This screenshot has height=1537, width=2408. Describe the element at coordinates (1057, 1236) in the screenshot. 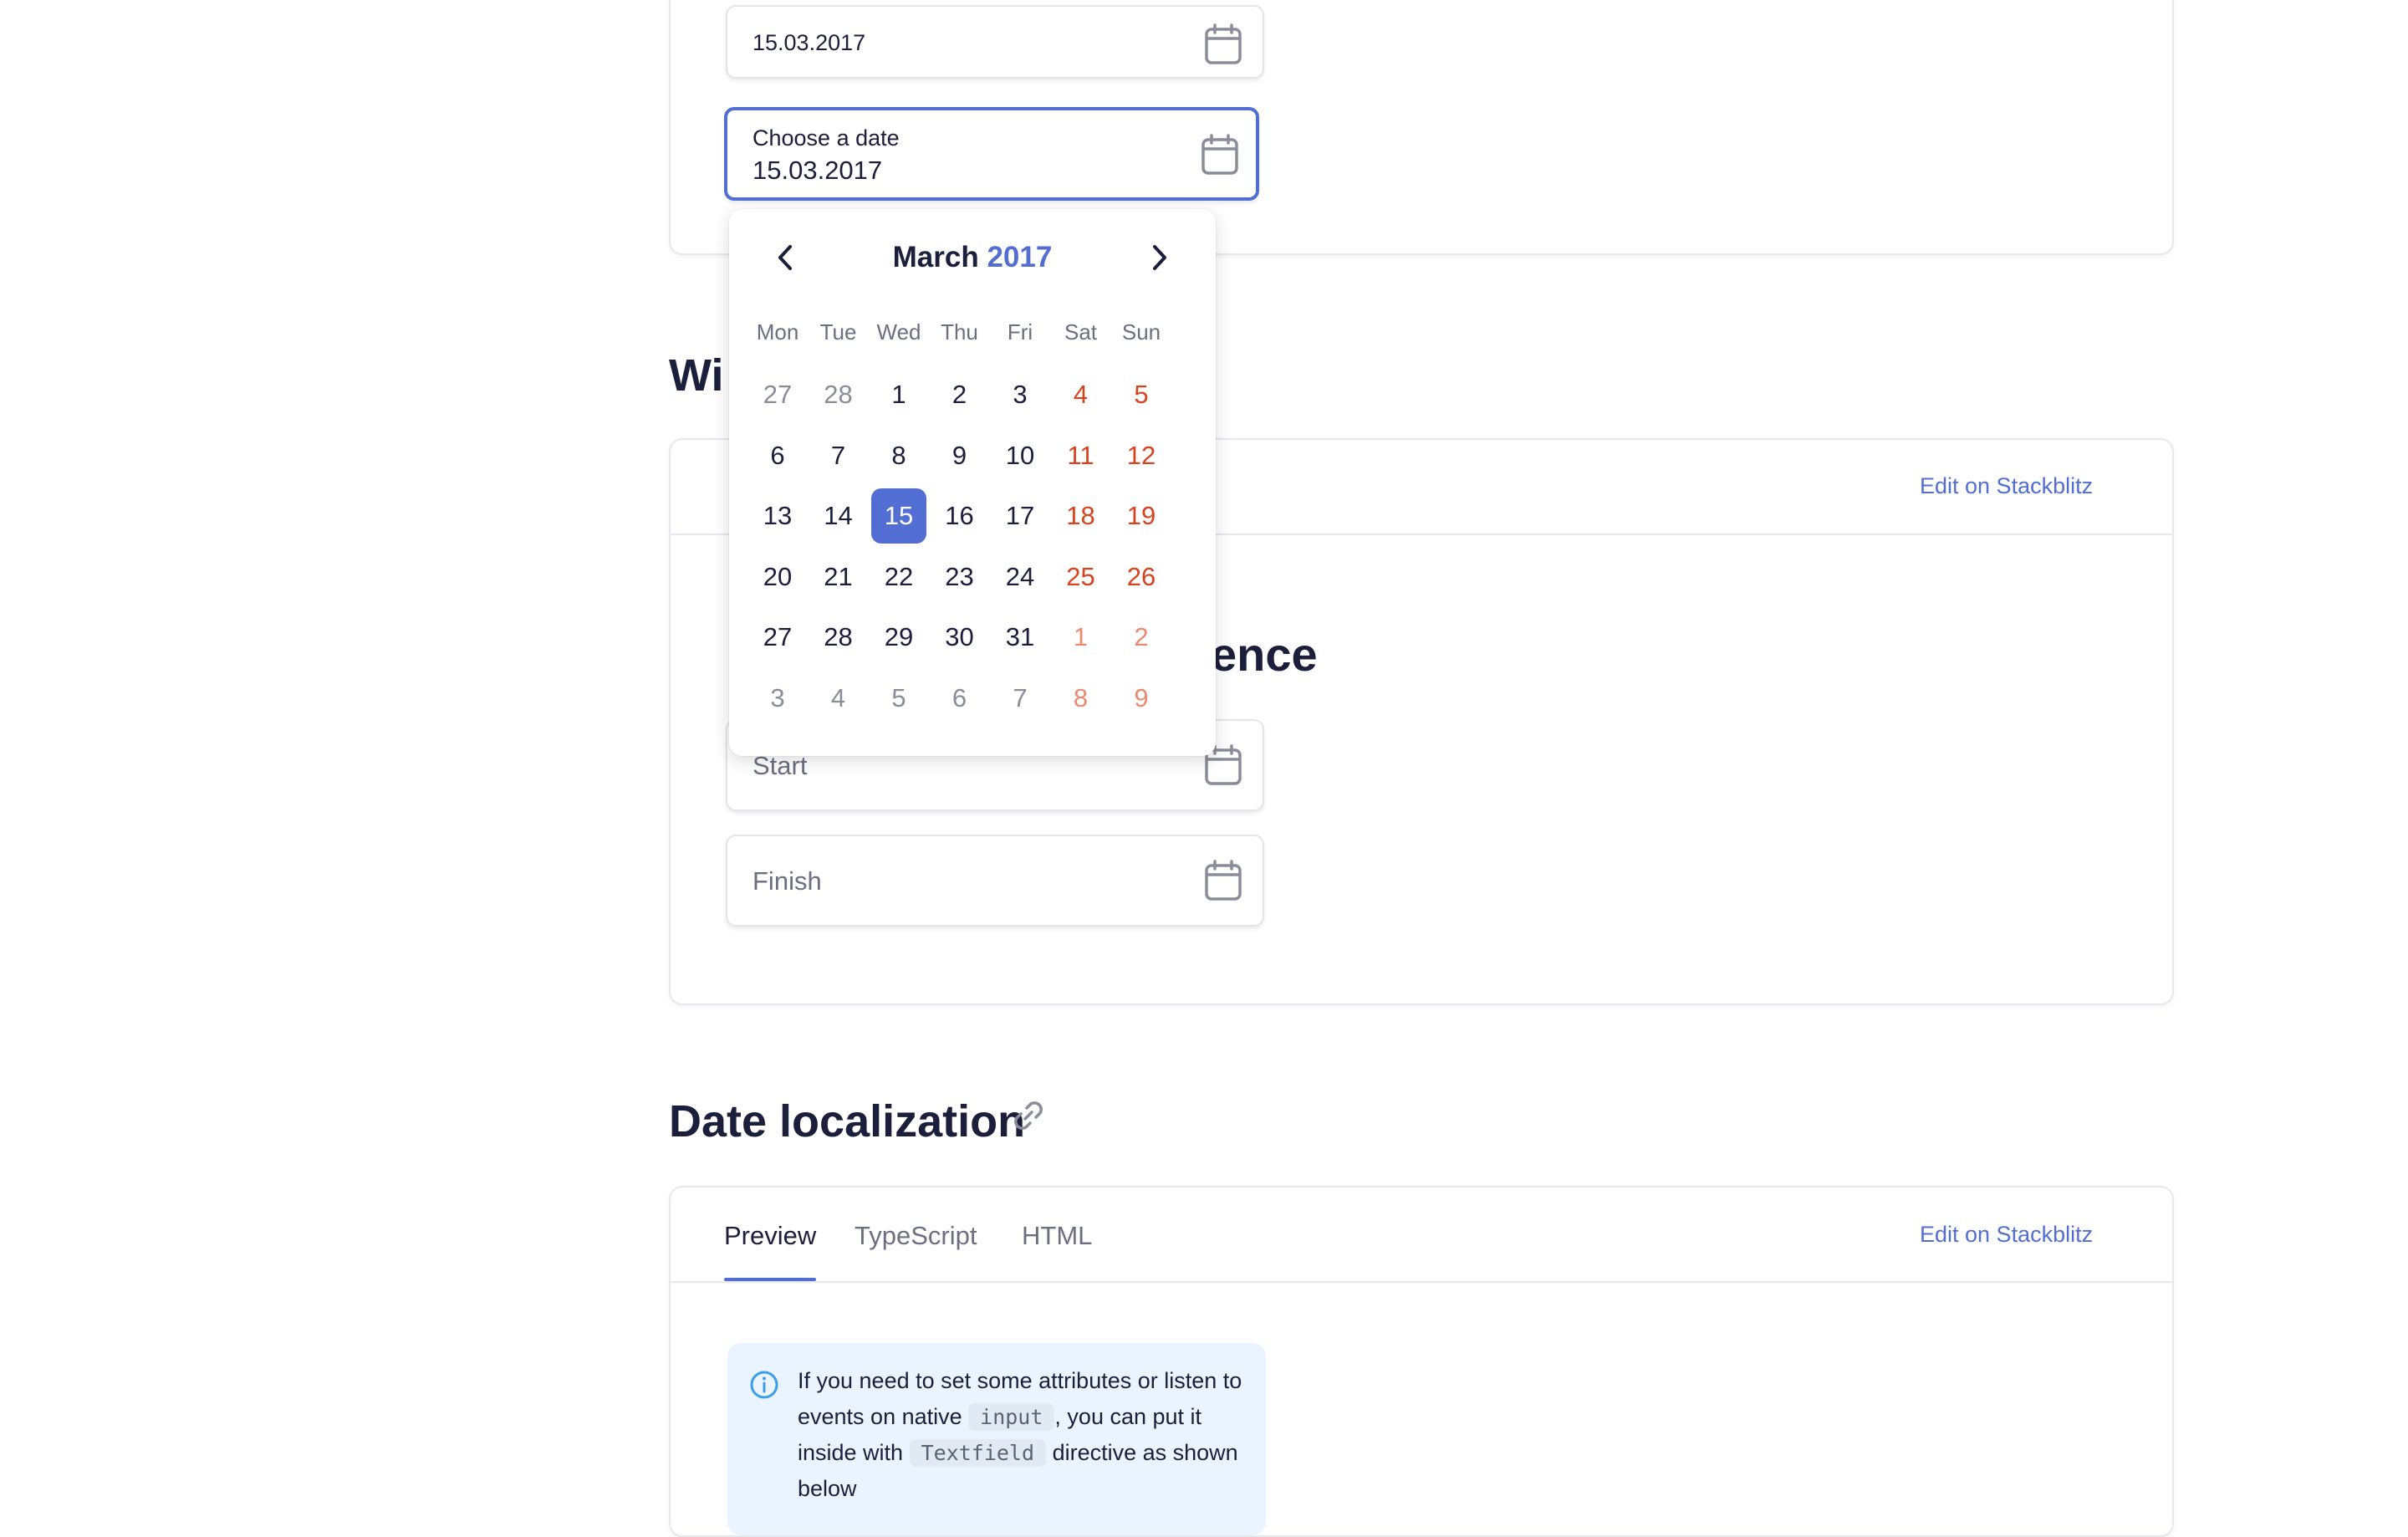

I see `tab-html: HTML` at that location.